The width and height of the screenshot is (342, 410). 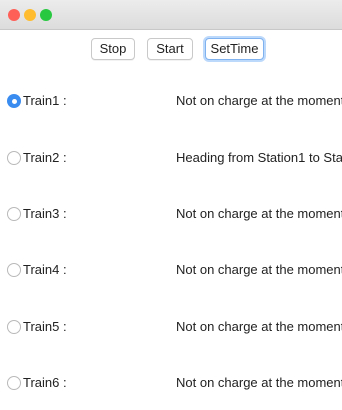 I want to click on train2-status: Heading from Station1 to Station2, so click(x=259, y=157).